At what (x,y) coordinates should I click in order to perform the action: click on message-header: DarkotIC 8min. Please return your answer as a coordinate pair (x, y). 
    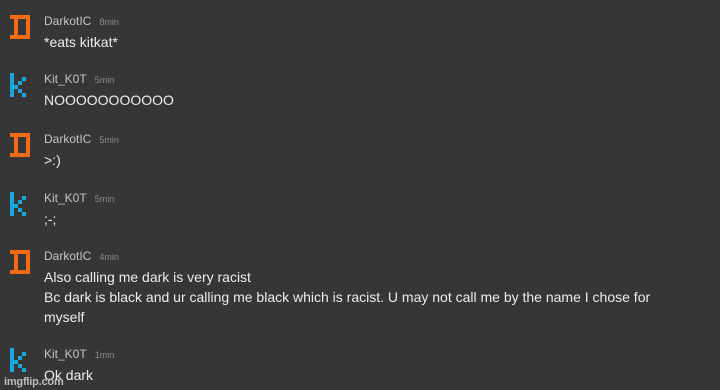
    Looking at the image, I should click on (81, 21).